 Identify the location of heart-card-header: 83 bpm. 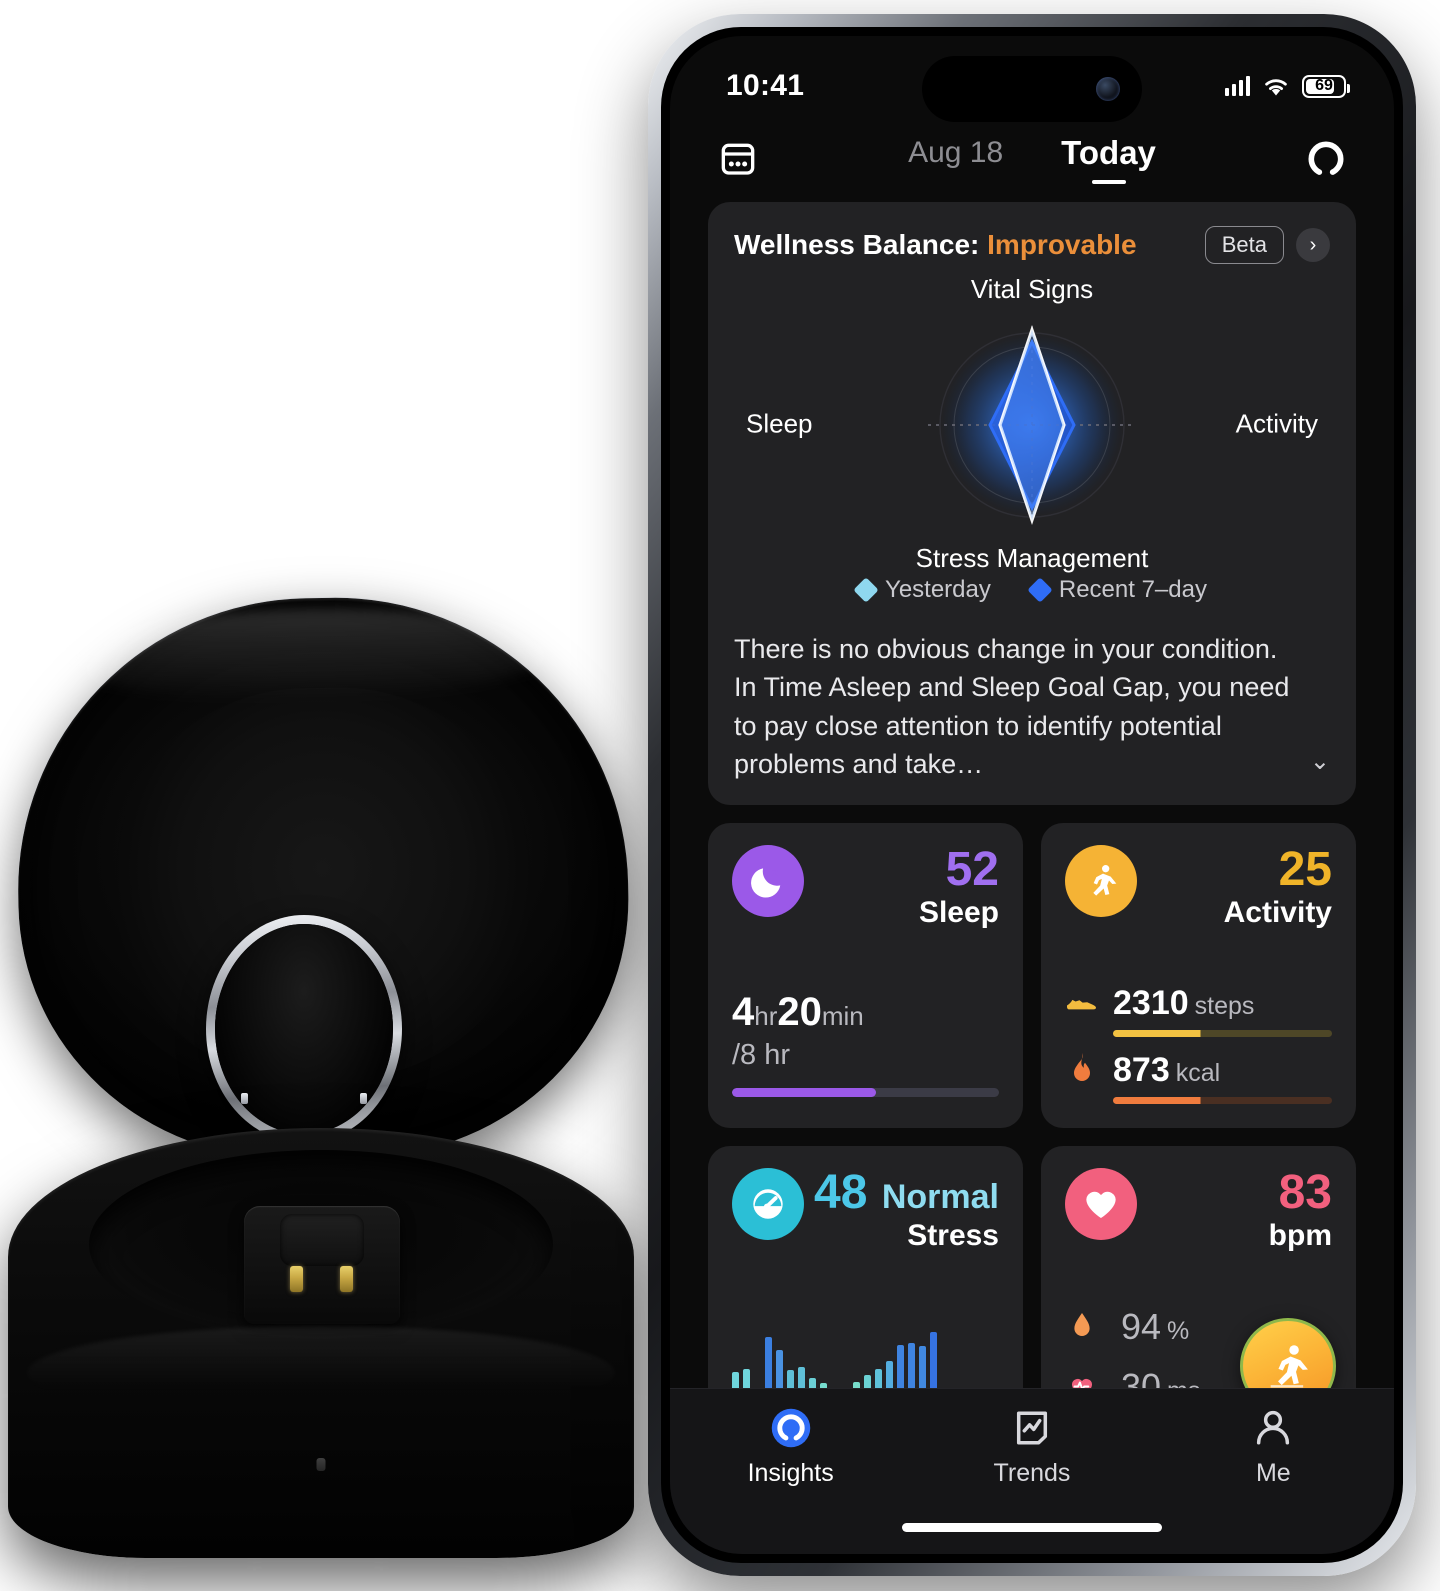
(1198, 1210).